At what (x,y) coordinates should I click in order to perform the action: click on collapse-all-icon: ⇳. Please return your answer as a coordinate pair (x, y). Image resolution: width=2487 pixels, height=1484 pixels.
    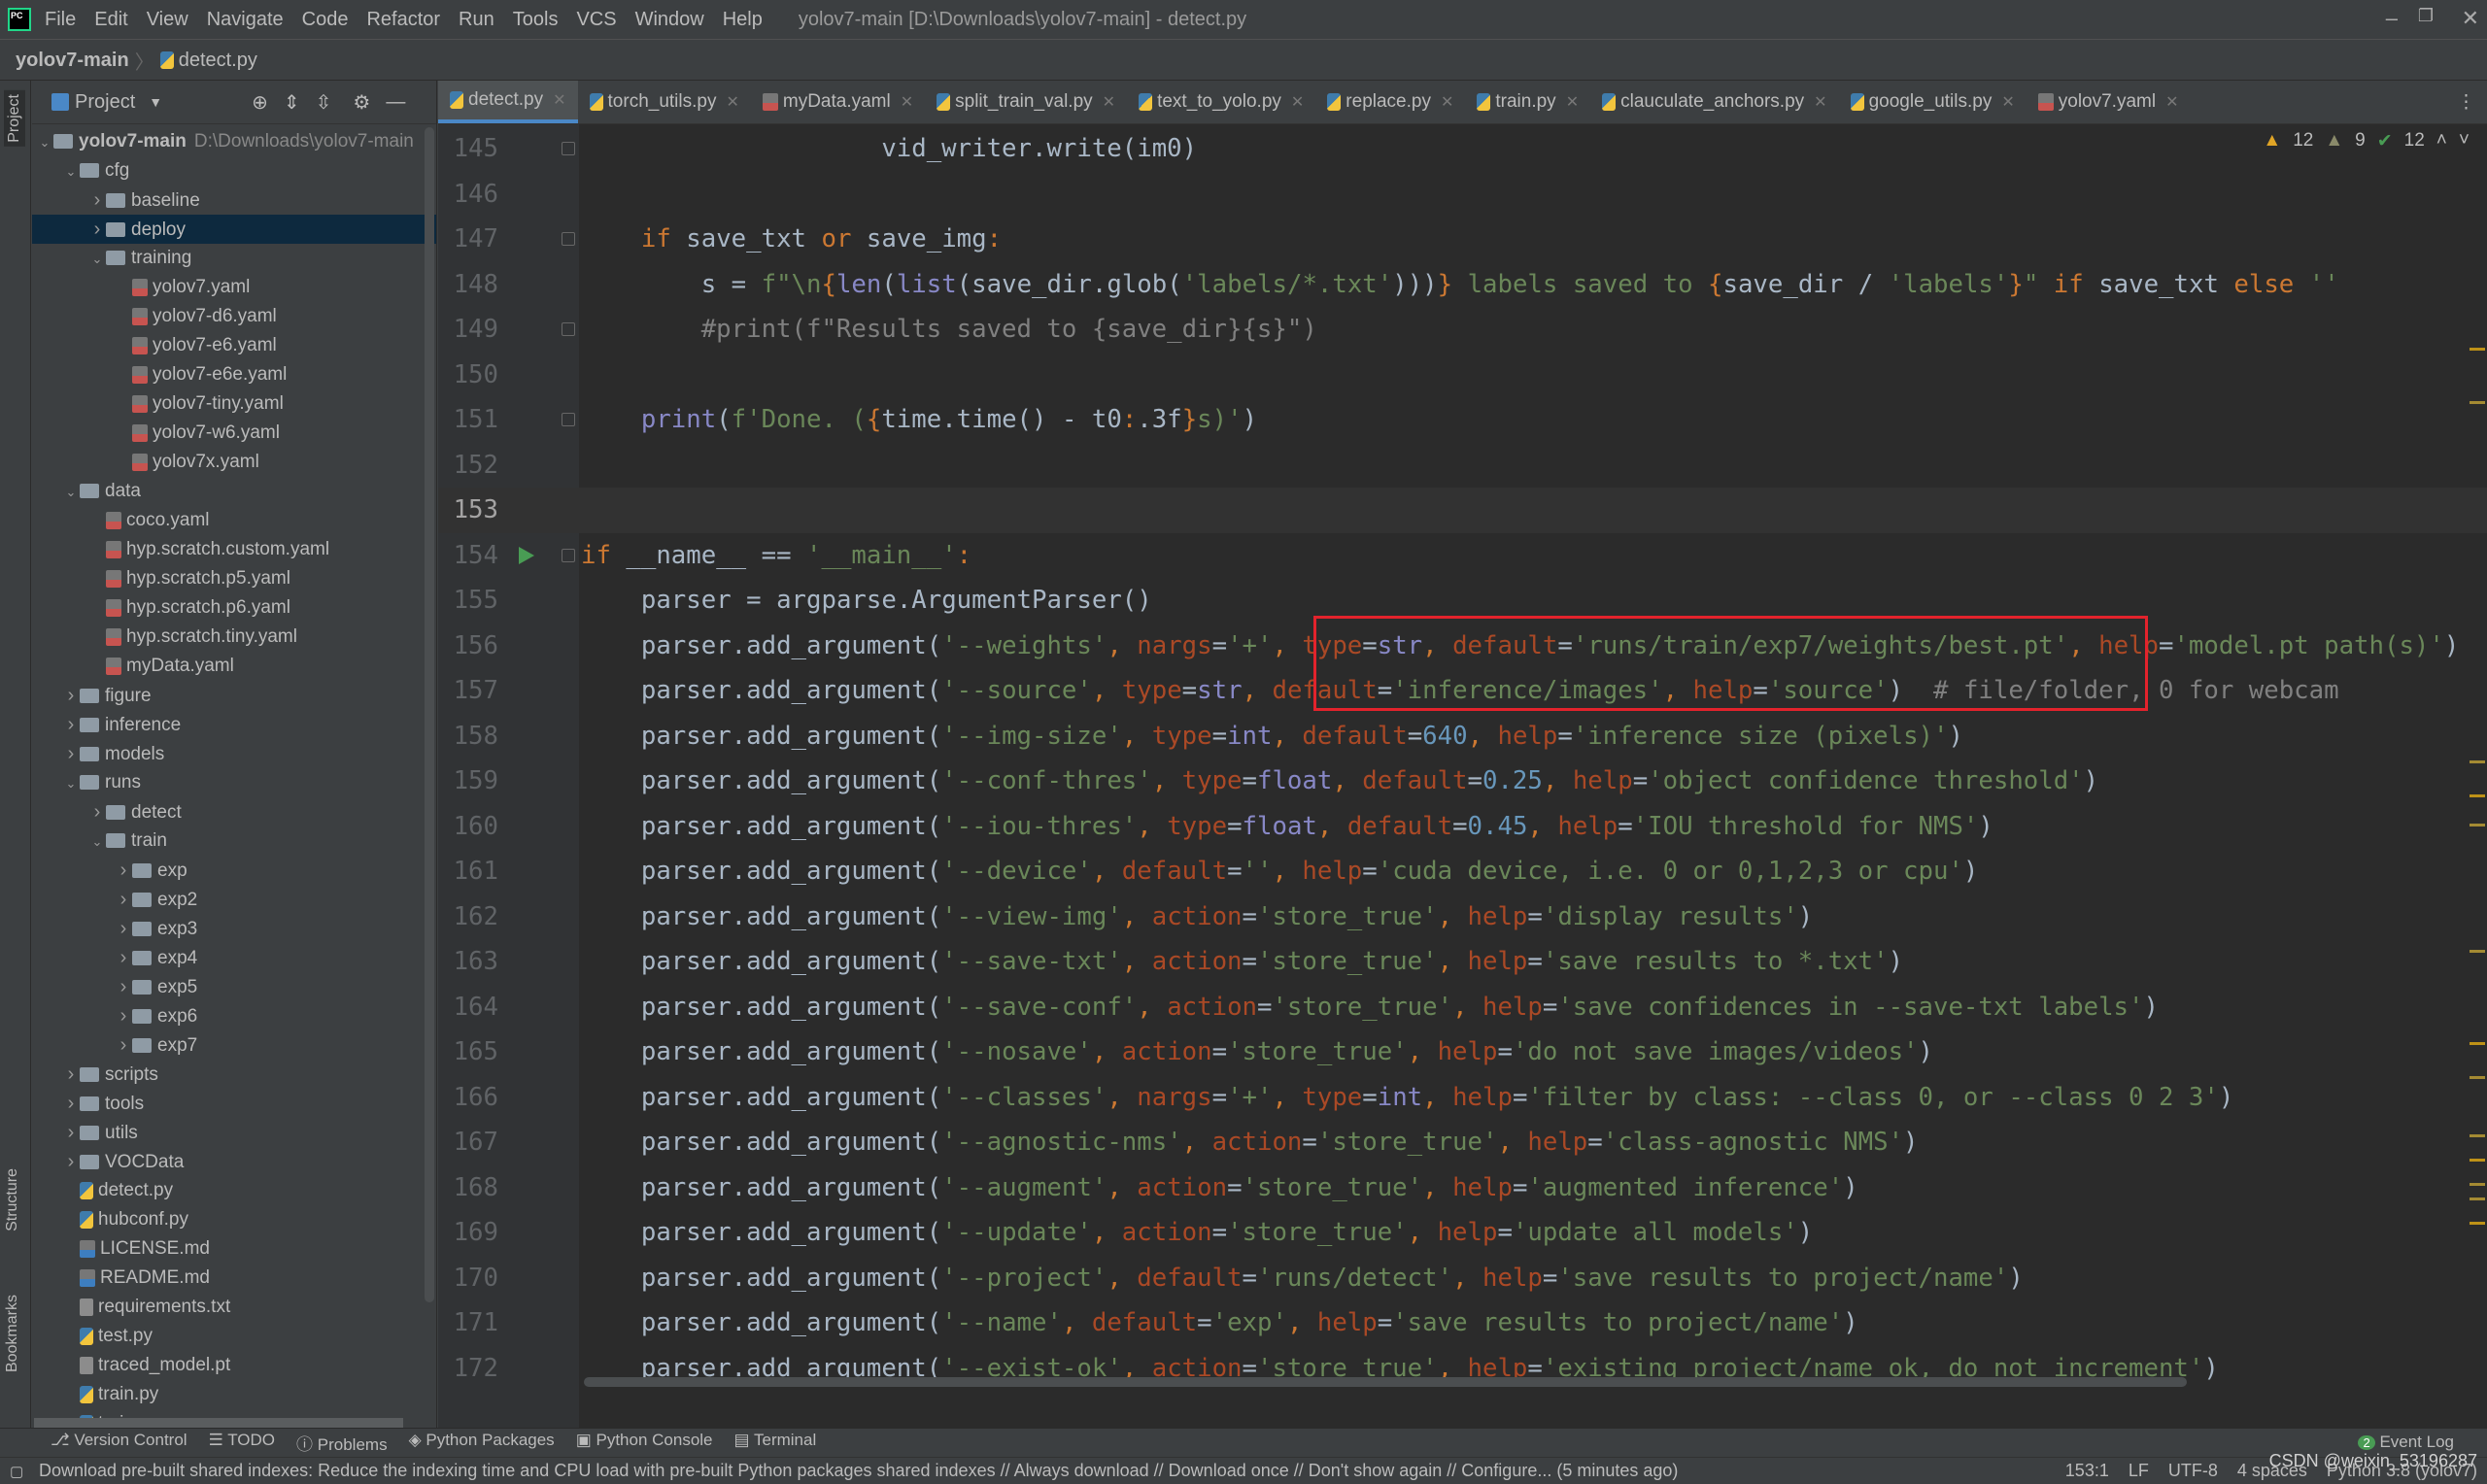
    Looking at the image, I should click on (324, 102).